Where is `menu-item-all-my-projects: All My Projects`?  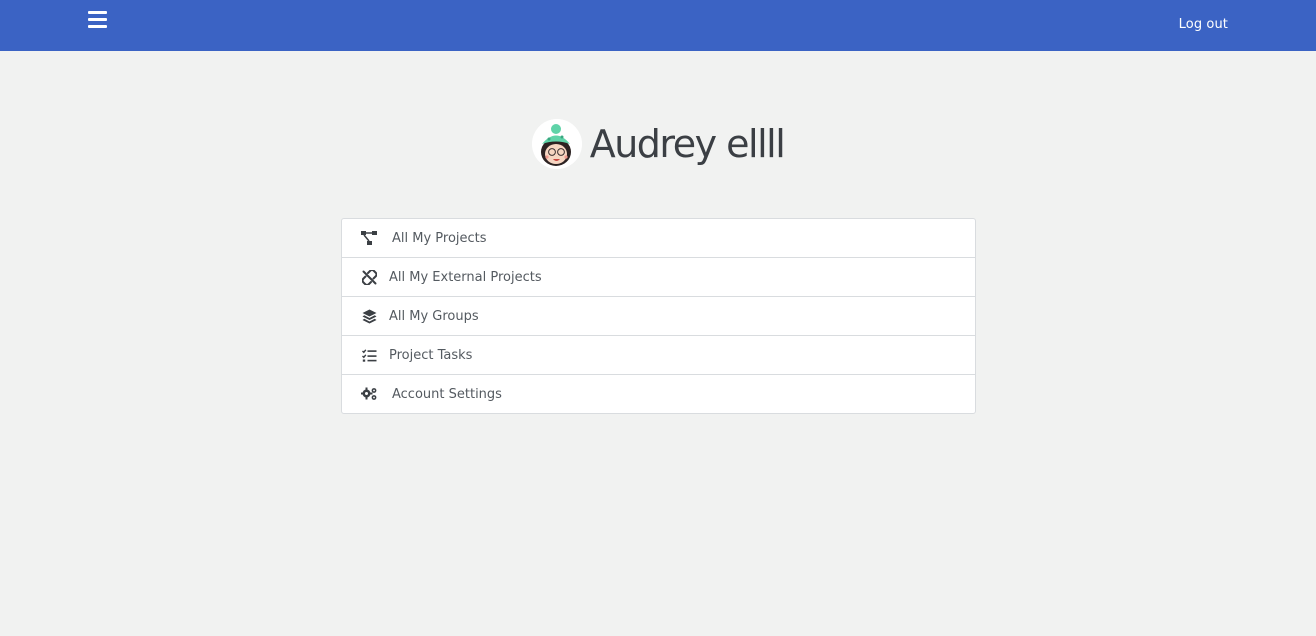
menu-item-all-my-projects: All My Projects is located at coordinates (658, 238).